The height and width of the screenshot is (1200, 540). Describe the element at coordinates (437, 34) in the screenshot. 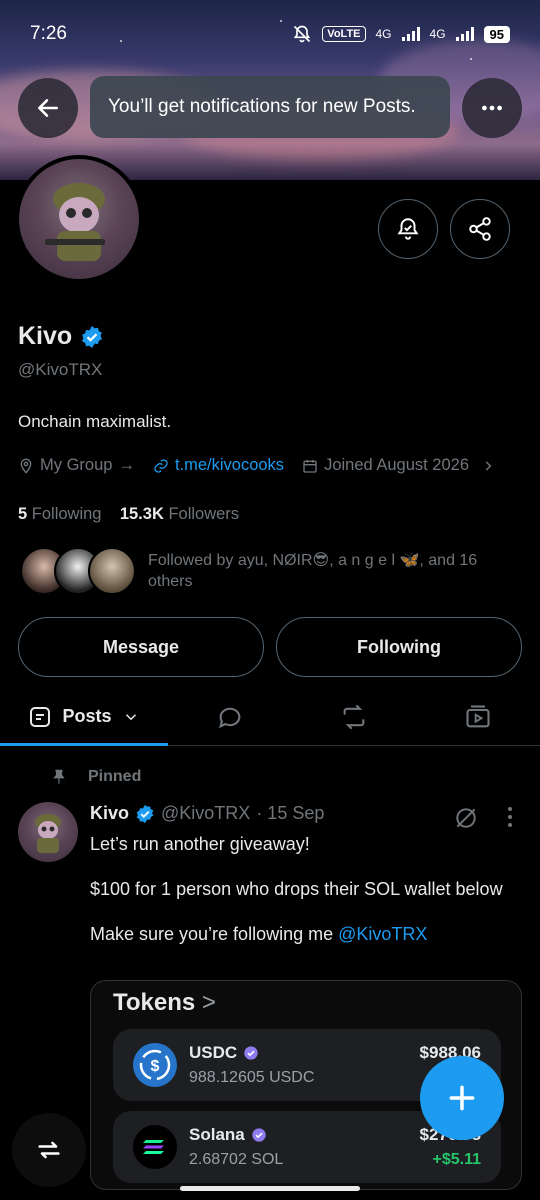

I see `network-2: 4G` at that location.